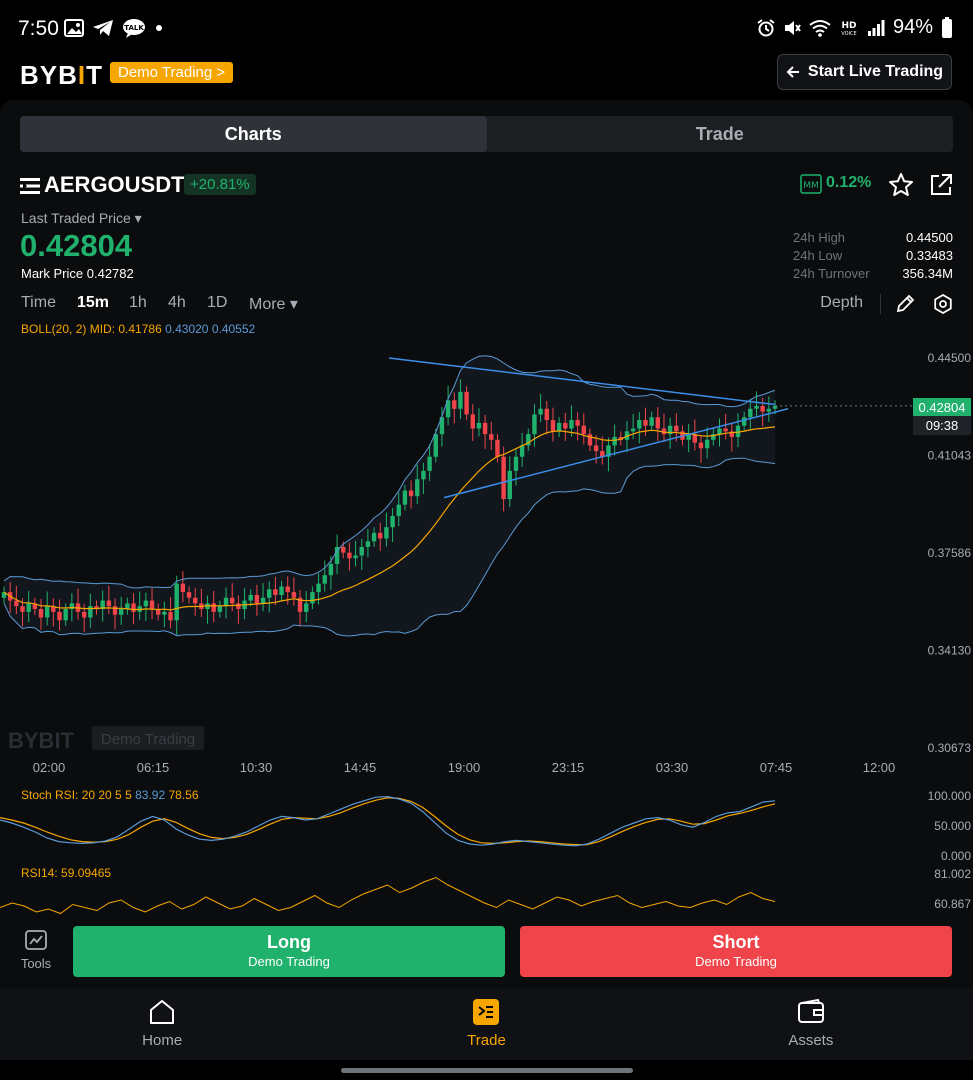 The image size is (973, 1080). Describe the element at coordinates (486, 1012) in the screenshot. I see `trade-icon` at that location.